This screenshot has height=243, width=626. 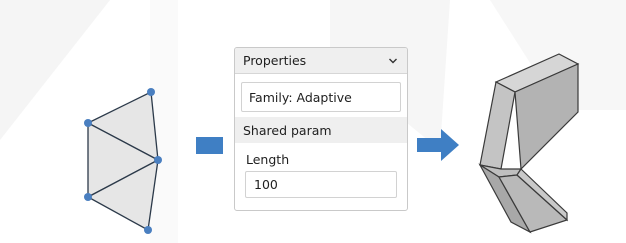 I want to click on operator-bar, so click(x=209, y=145).